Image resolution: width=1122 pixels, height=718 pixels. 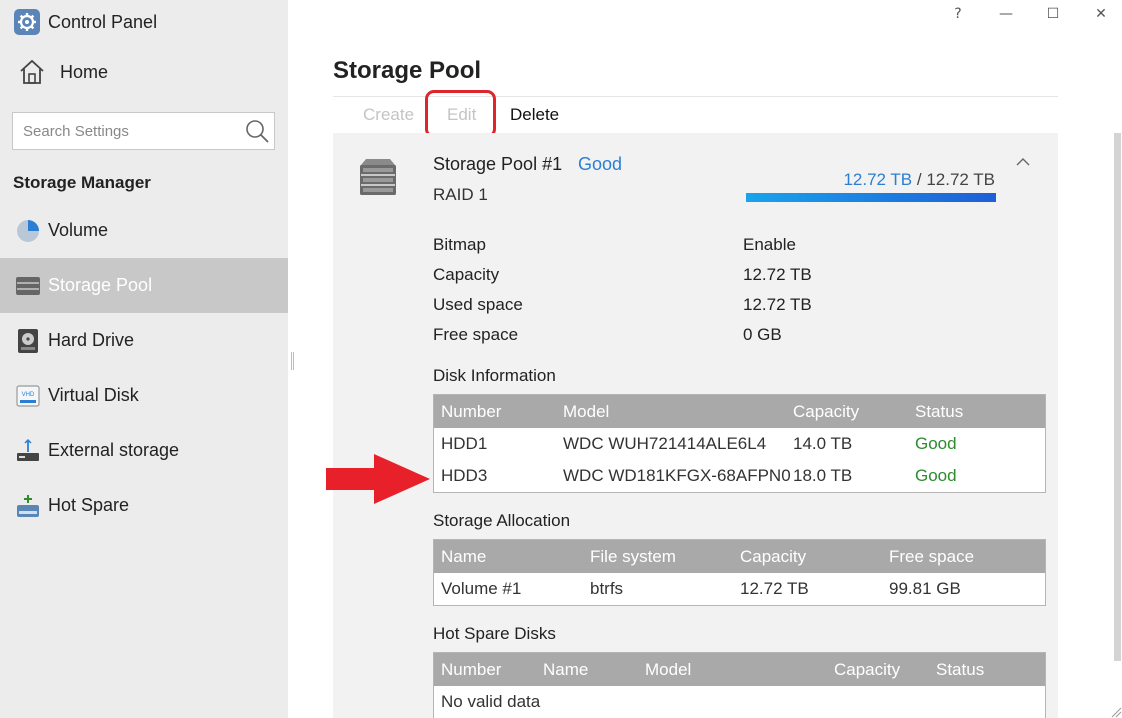 What do you see at coordinates (28, 451) in the screenshot?
I see `usb-storage-icon` at bounding box center [28, 451].